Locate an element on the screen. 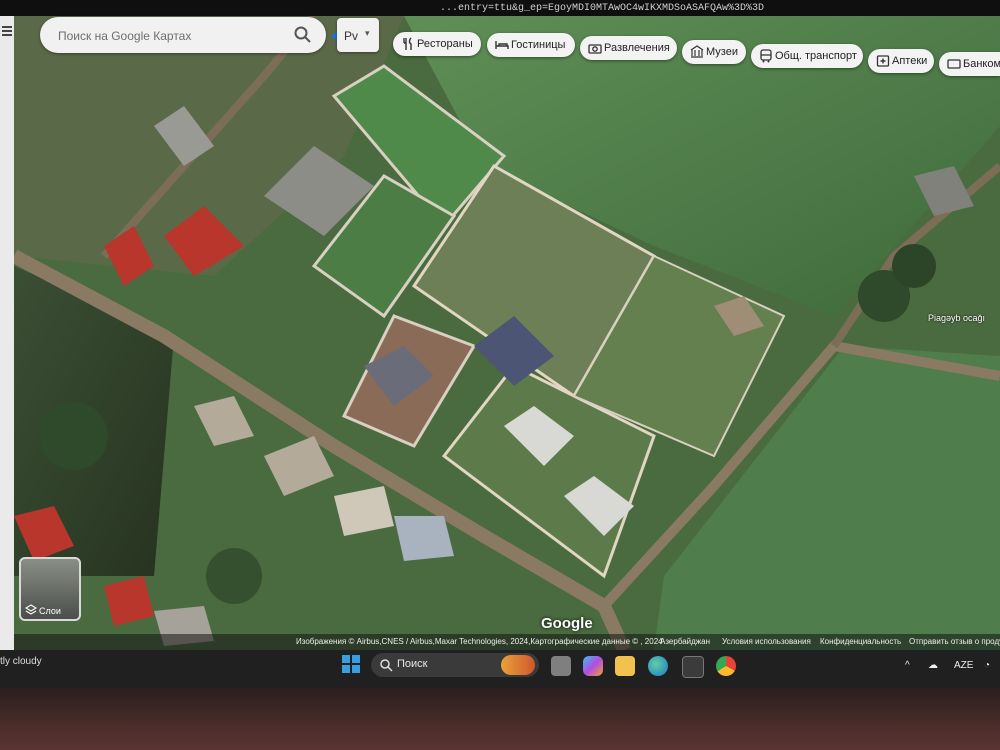  country-label: Азербайджан is located at coordinates (685, 641).